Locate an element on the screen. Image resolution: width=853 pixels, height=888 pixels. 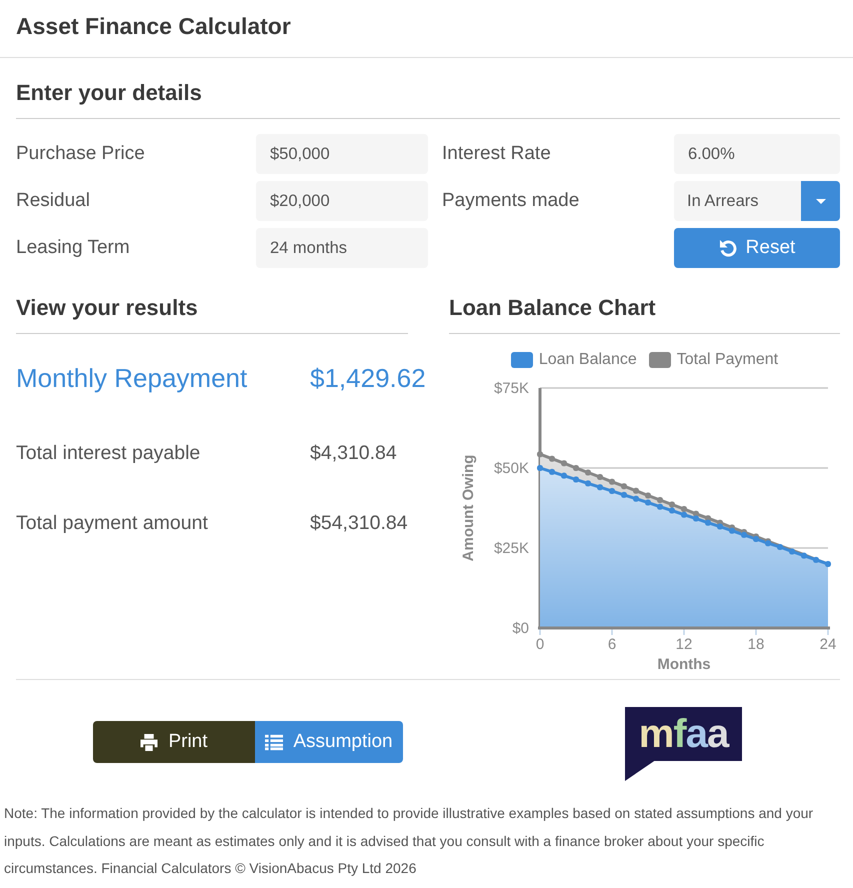
logo-text: mfaa is located at coordinates (683, 734).